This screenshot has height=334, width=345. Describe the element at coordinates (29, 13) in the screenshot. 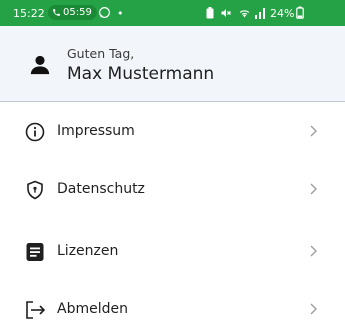

I see `status-time: 15:22` at that location.